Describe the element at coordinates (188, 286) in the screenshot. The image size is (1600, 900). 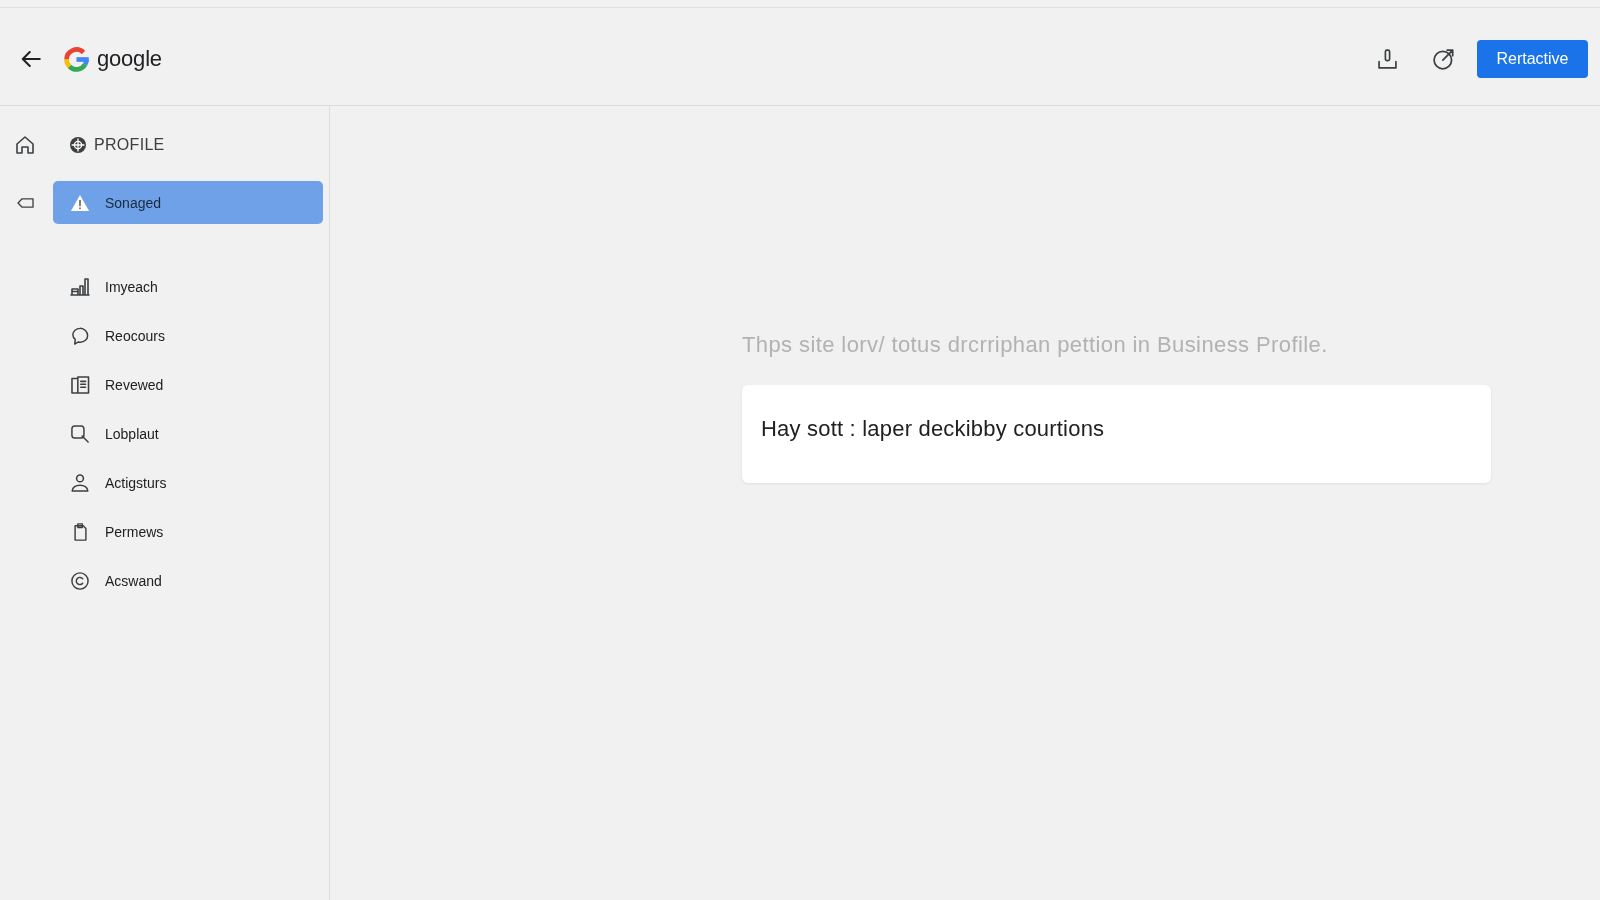
I see `sidebar-item: Imyeach` at that location.